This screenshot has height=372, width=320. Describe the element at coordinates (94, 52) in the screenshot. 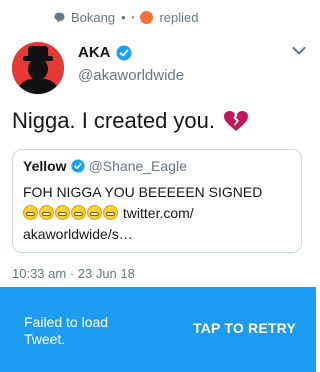

I see `author-display-name: AKA` at that location.